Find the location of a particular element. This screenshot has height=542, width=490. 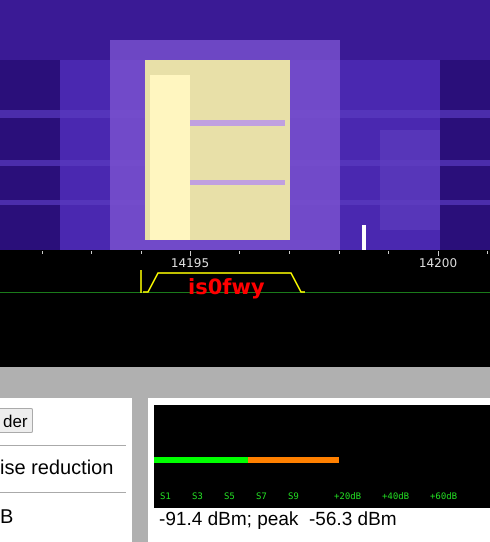

button: der is located at coordinates (16, 420).